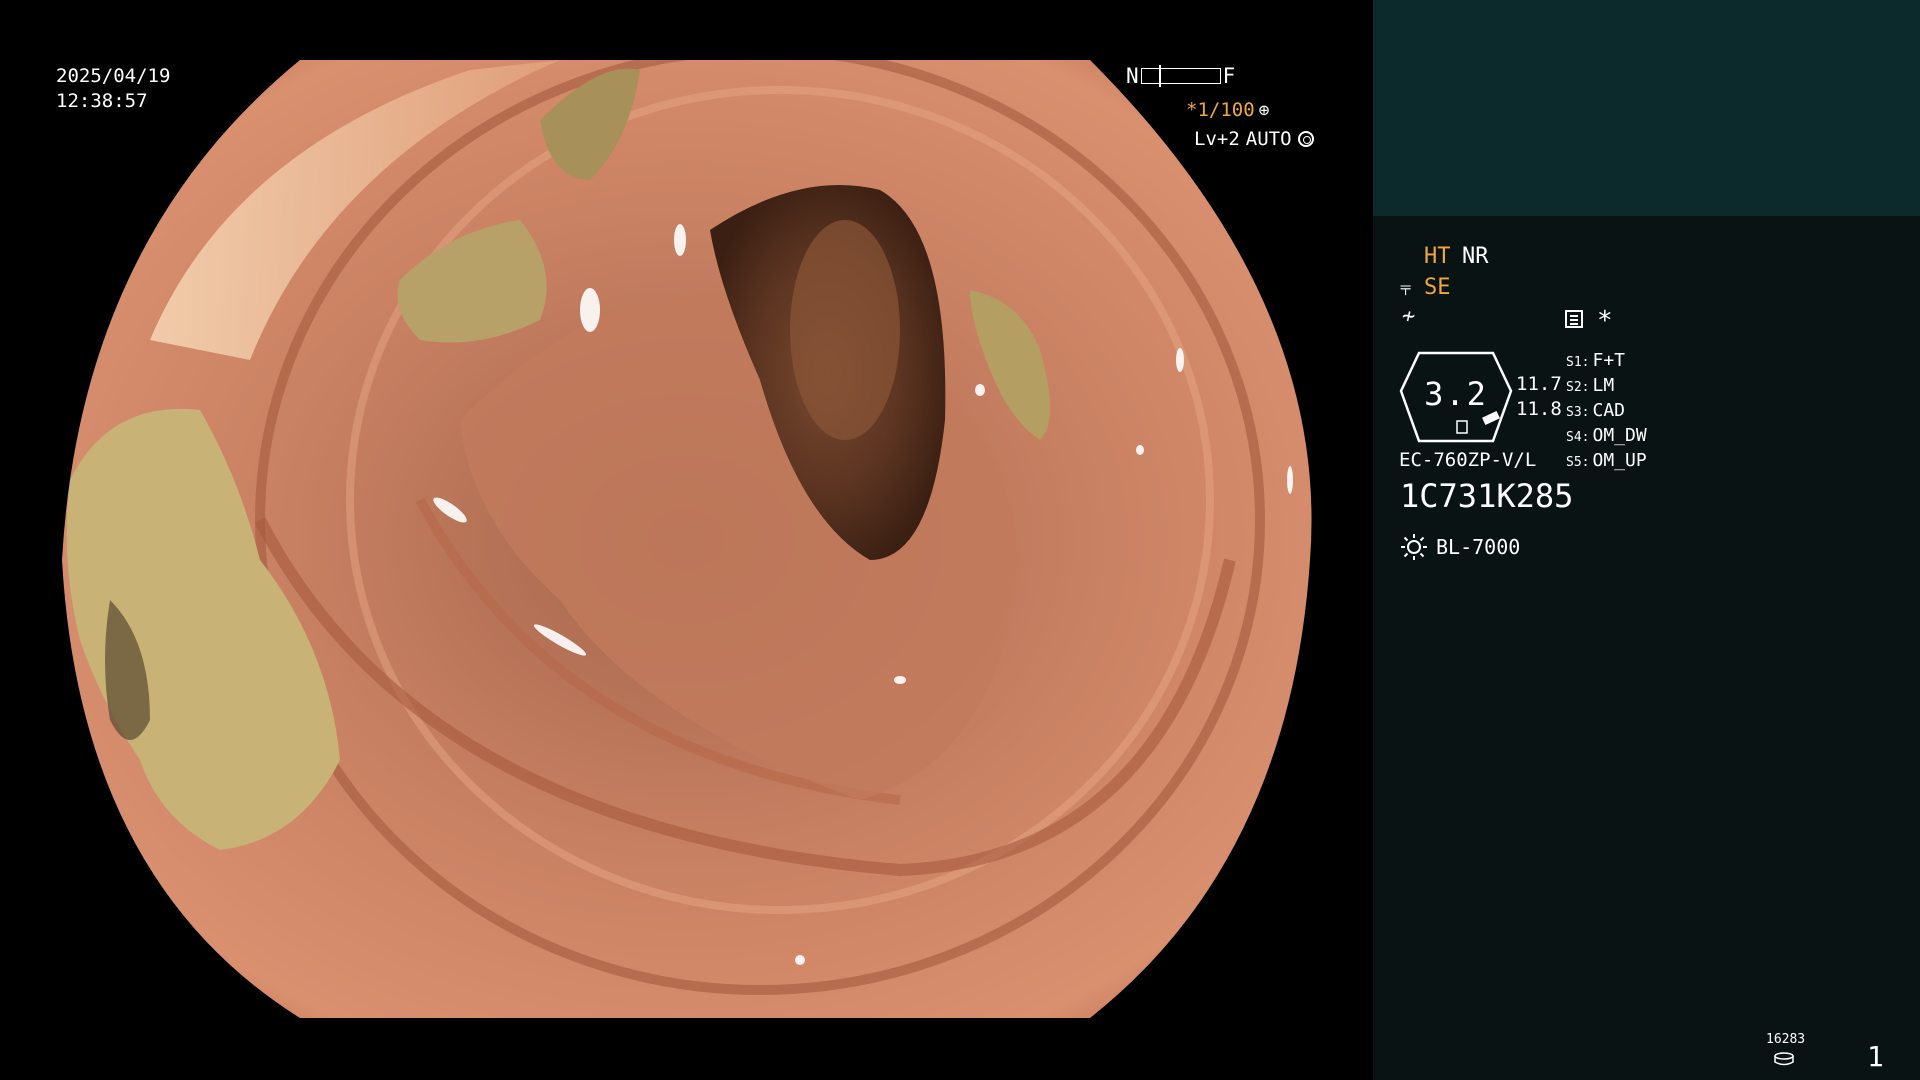  What do you see at coordinates (1406, 288) in the screenshot?
I see `structure-enhancement-icon: ⫧` at bounding box center [1406, 288].